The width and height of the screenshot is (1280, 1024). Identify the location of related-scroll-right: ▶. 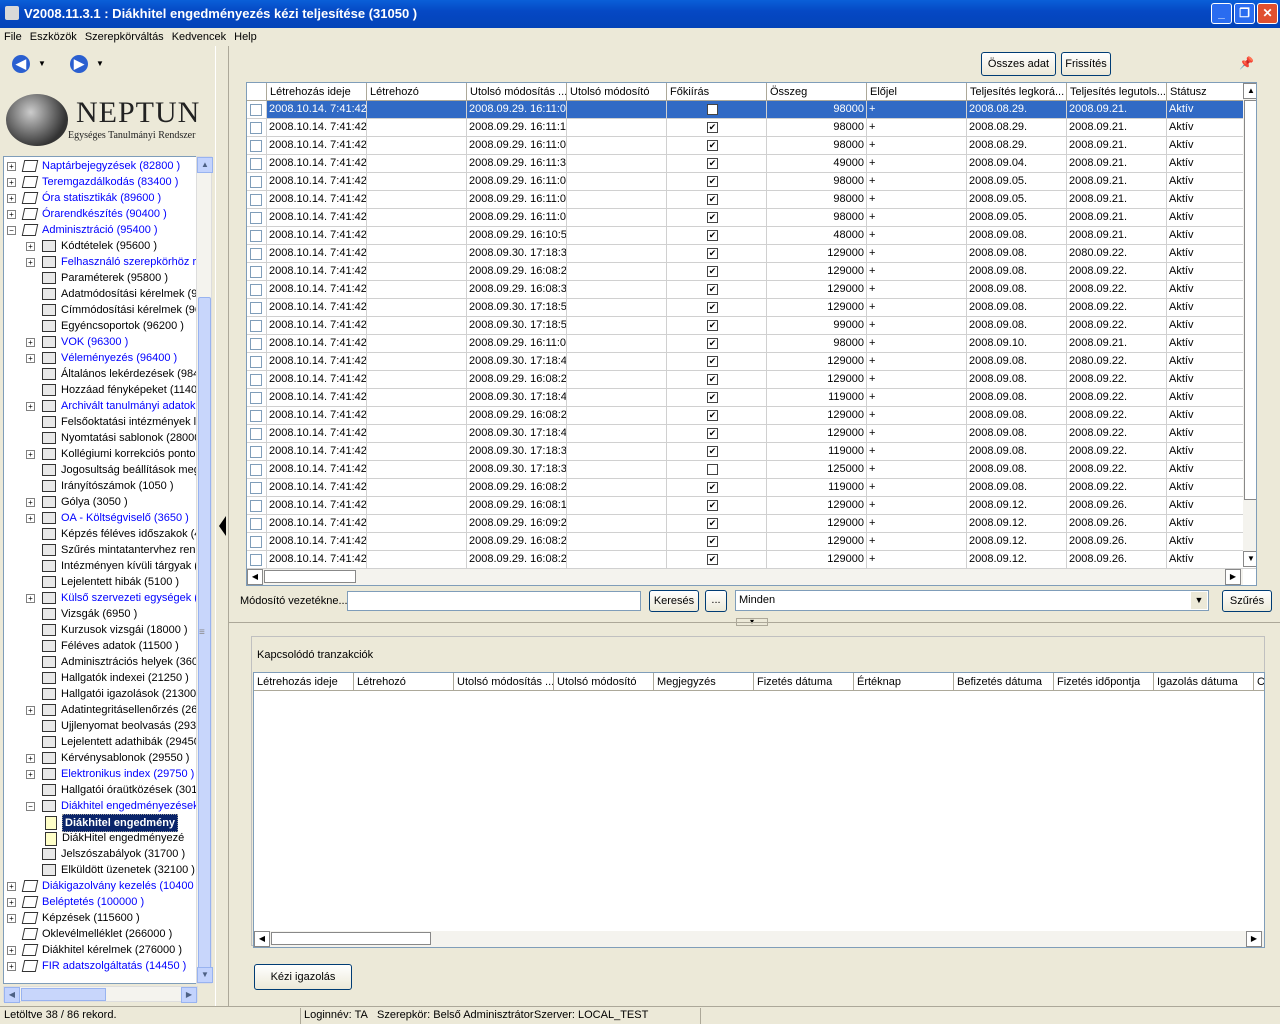
(1254, 939).